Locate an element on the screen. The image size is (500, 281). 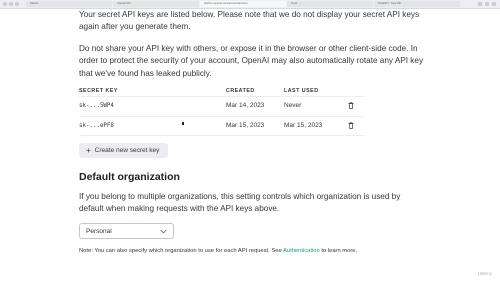
organization-select: Personal is located at coordinates (126, 231).